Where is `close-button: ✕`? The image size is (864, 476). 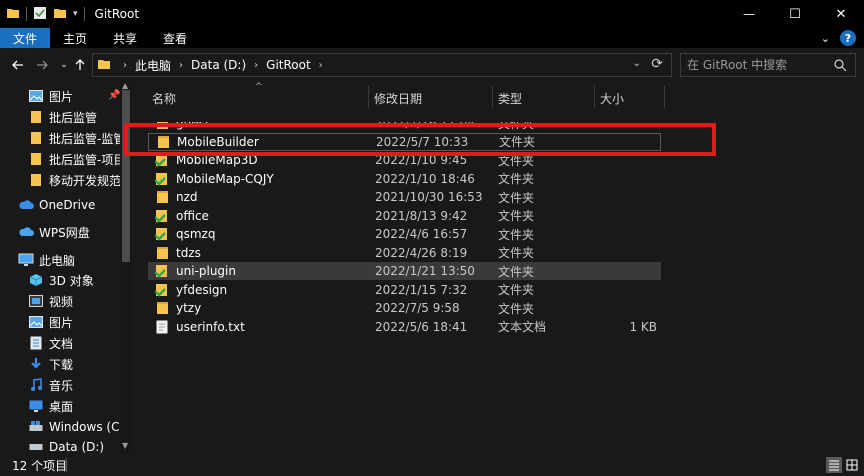 close-button: ✕ is located at coordinates (841, 14).